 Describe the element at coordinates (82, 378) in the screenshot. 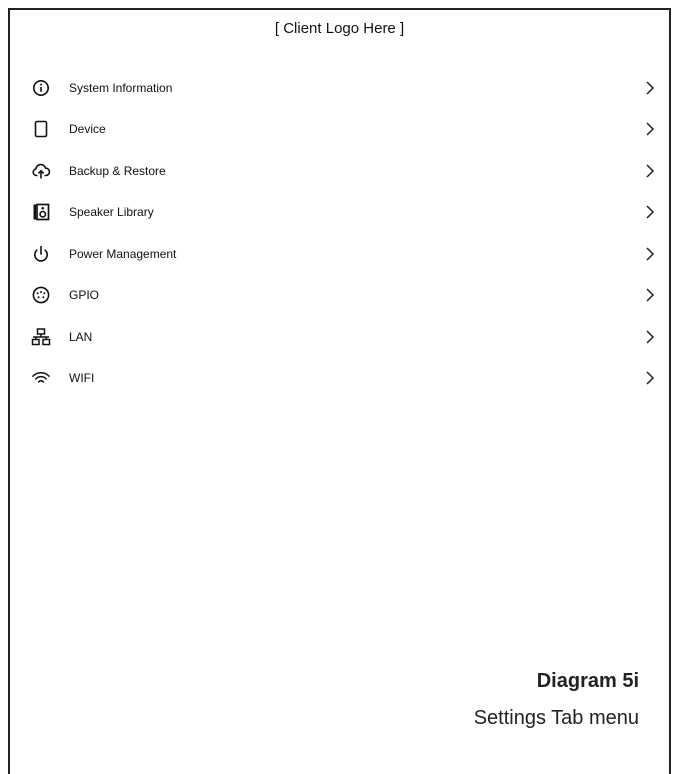

I see `menu-item-label: WIFI` at that location.